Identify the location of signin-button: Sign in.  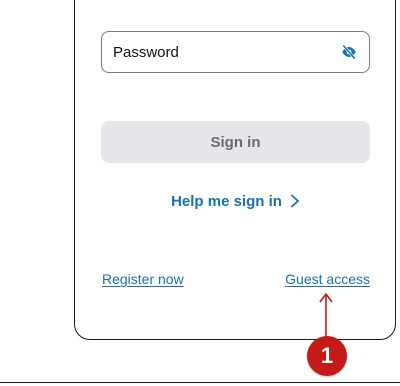
(235, 142).